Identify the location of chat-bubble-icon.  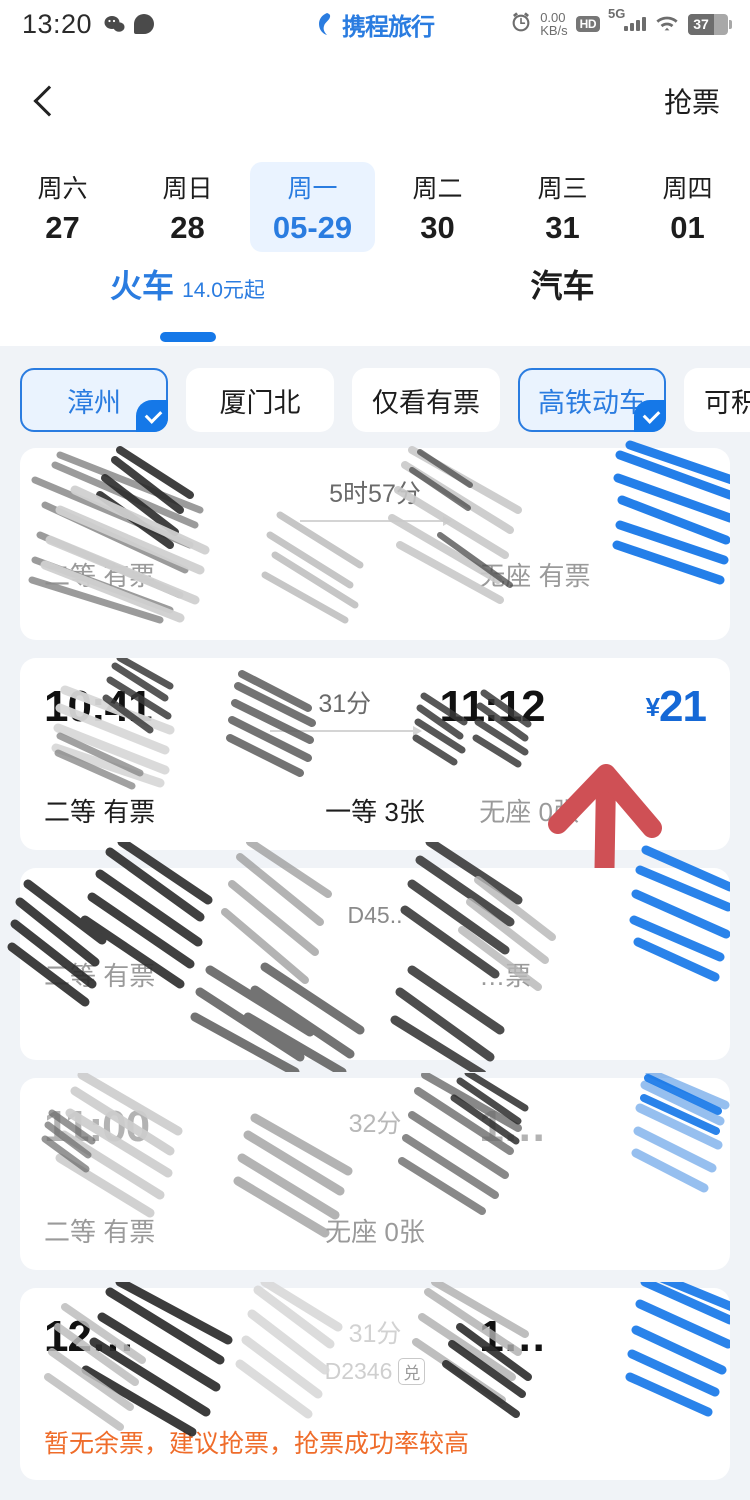
(144, 24).